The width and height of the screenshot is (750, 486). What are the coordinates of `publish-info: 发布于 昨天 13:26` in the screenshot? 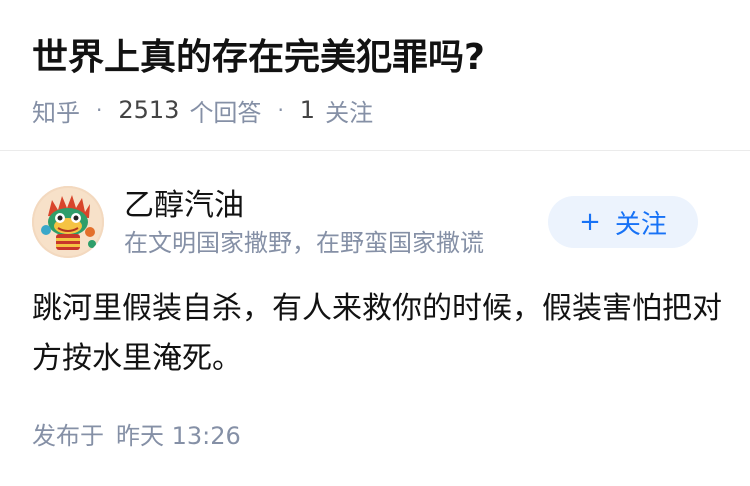 It's located at (136, 436).